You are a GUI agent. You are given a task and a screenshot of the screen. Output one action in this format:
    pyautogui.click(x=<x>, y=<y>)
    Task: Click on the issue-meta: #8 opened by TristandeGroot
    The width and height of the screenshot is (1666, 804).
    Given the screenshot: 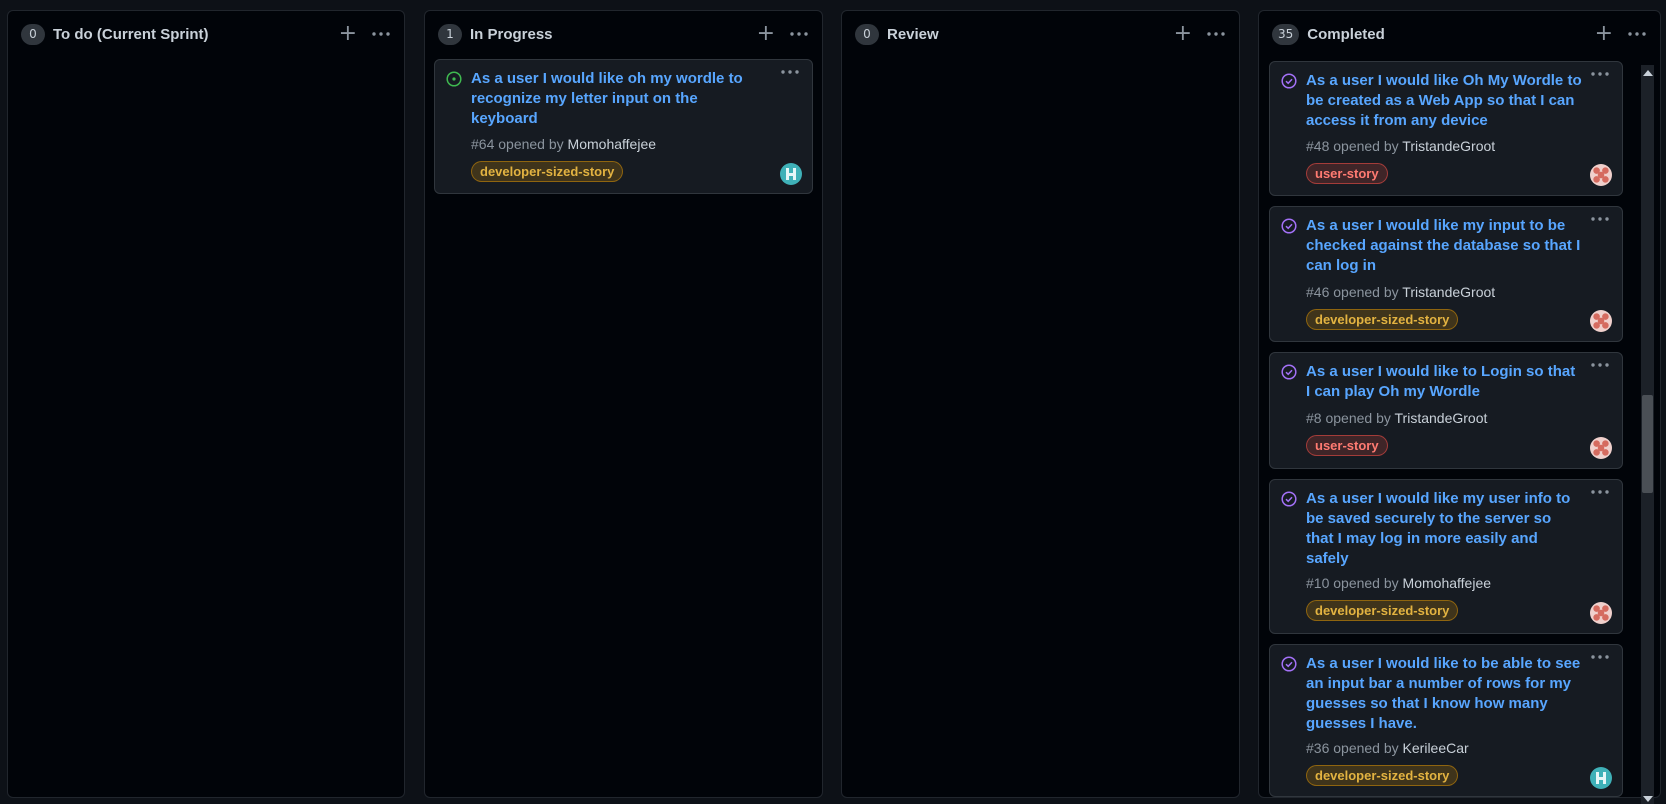 What is the action you would take?
    pyautogui.click(x=1396, y=418)
    